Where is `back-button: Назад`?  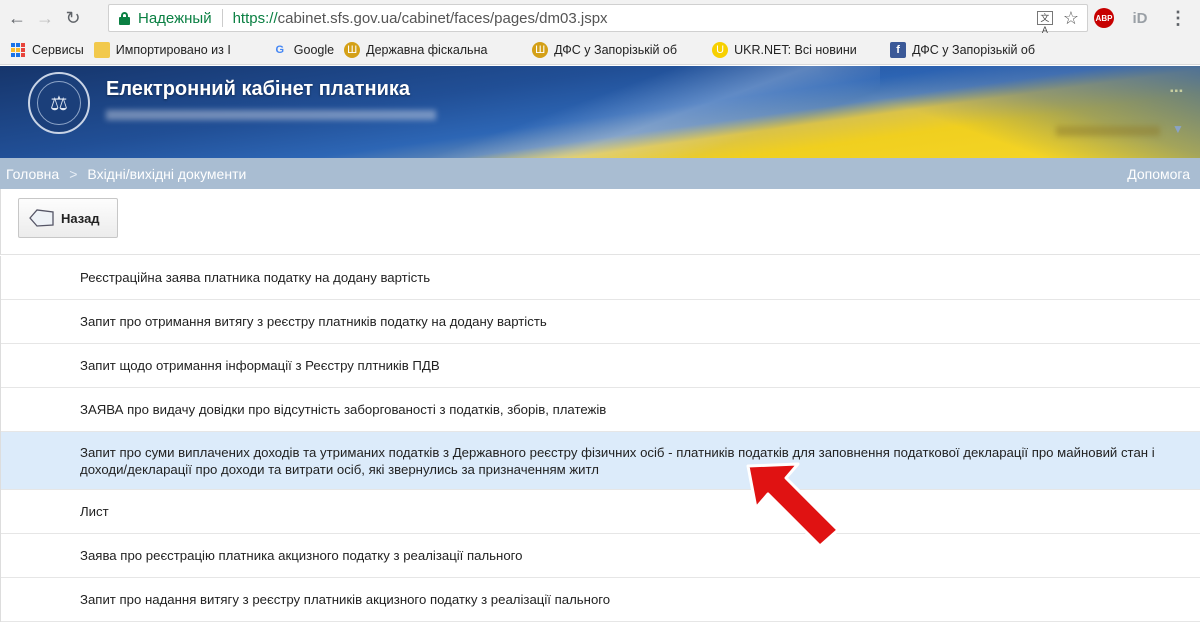 back-button: Назад is located at coordinates (68, 218).